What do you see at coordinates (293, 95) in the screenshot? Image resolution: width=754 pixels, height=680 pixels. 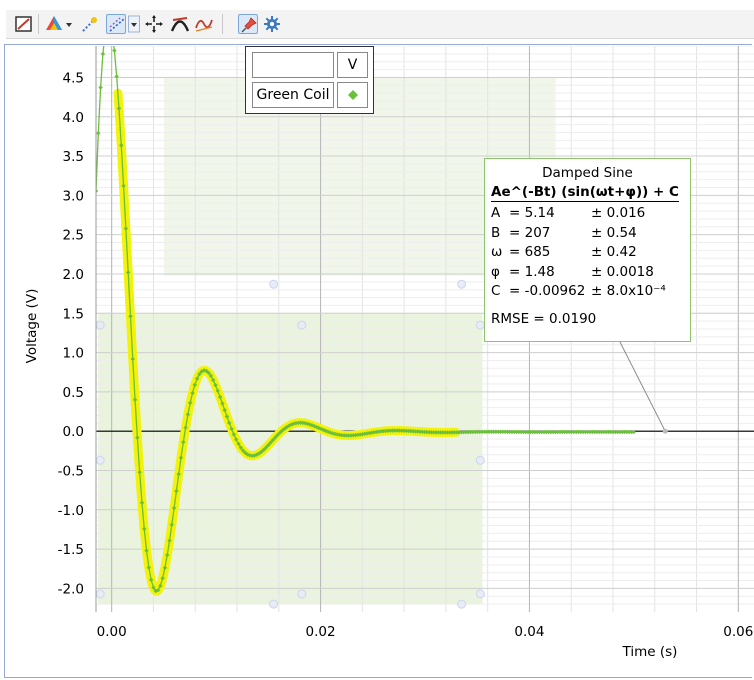 I see `legend-series-label: Green Coil` at bounding box center [293, 95].